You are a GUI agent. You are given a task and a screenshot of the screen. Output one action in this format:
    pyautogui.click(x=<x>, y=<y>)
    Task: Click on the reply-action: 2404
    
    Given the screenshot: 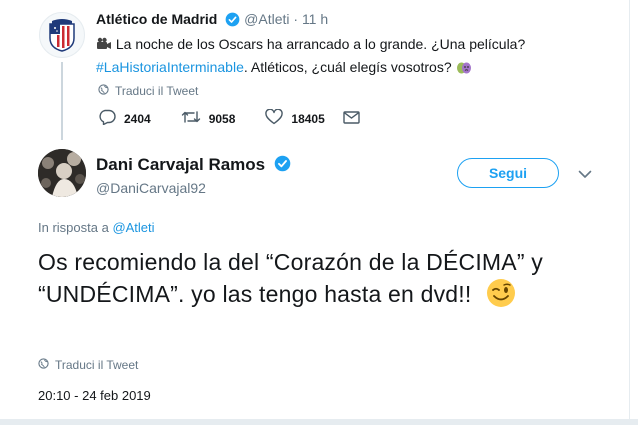 What is the action you would take?
    pyautogui.click(x=124, y=118)
    